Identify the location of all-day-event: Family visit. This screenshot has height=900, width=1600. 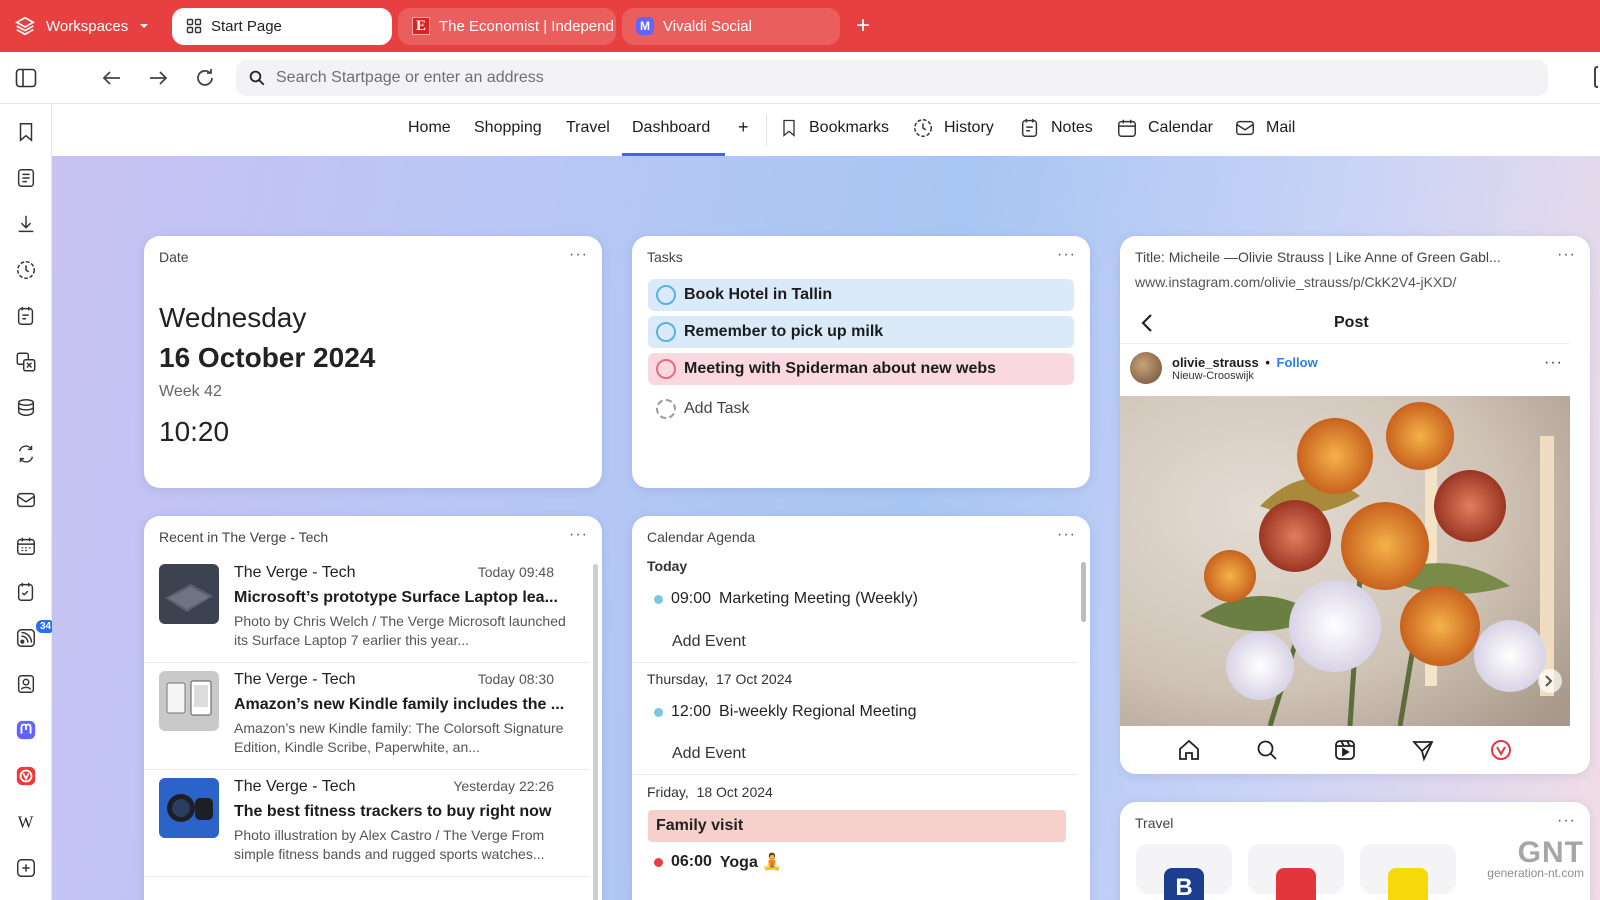
(857, 826).